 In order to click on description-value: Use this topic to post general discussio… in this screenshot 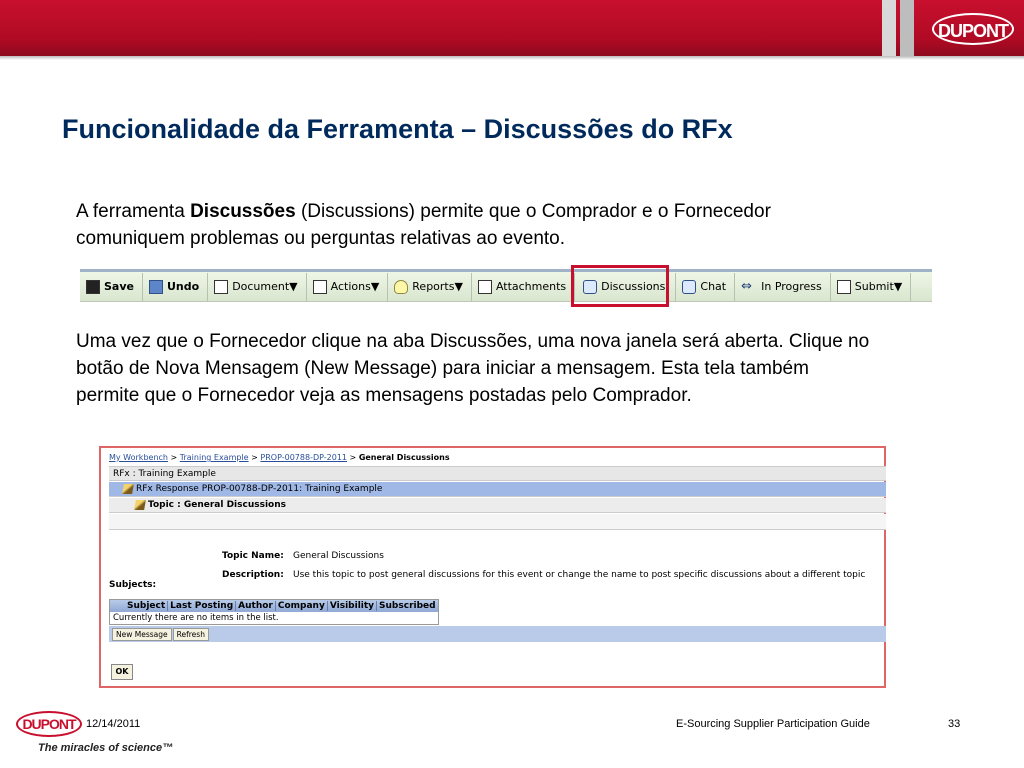, I will do `click(579, 575)`.